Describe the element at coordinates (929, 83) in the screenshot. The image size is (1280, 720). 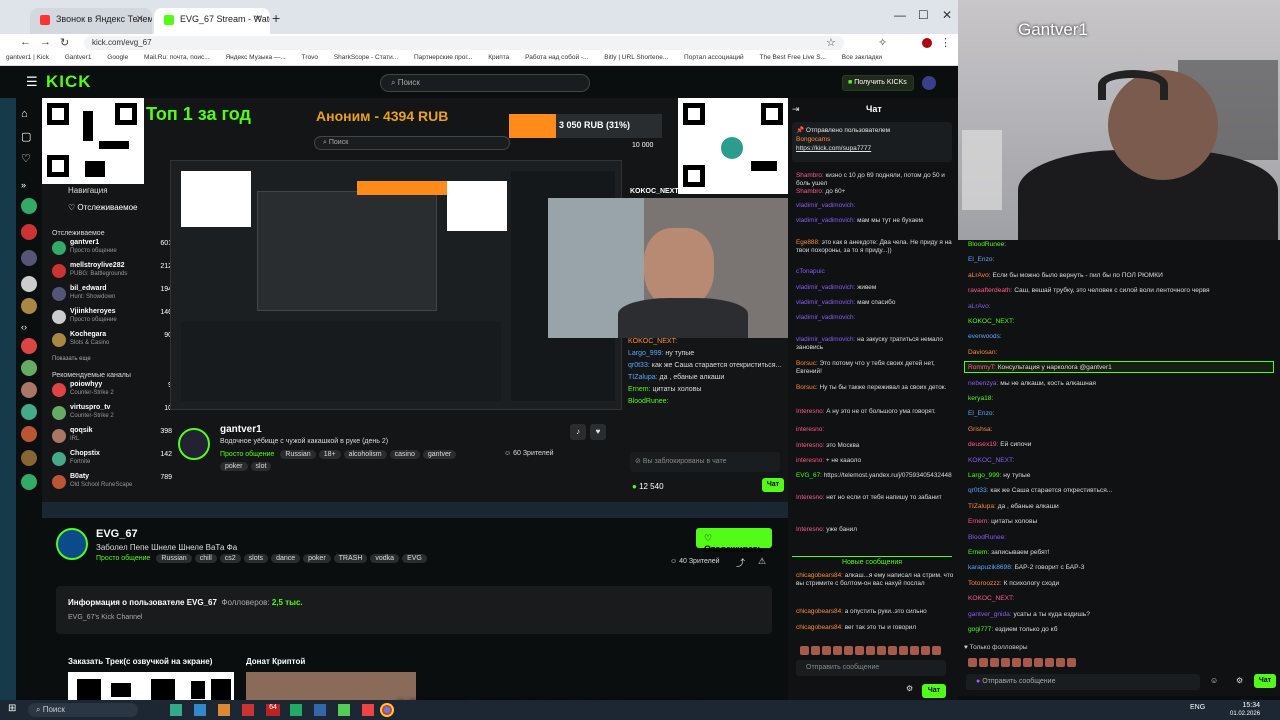
I see `user-avatar` at that location.